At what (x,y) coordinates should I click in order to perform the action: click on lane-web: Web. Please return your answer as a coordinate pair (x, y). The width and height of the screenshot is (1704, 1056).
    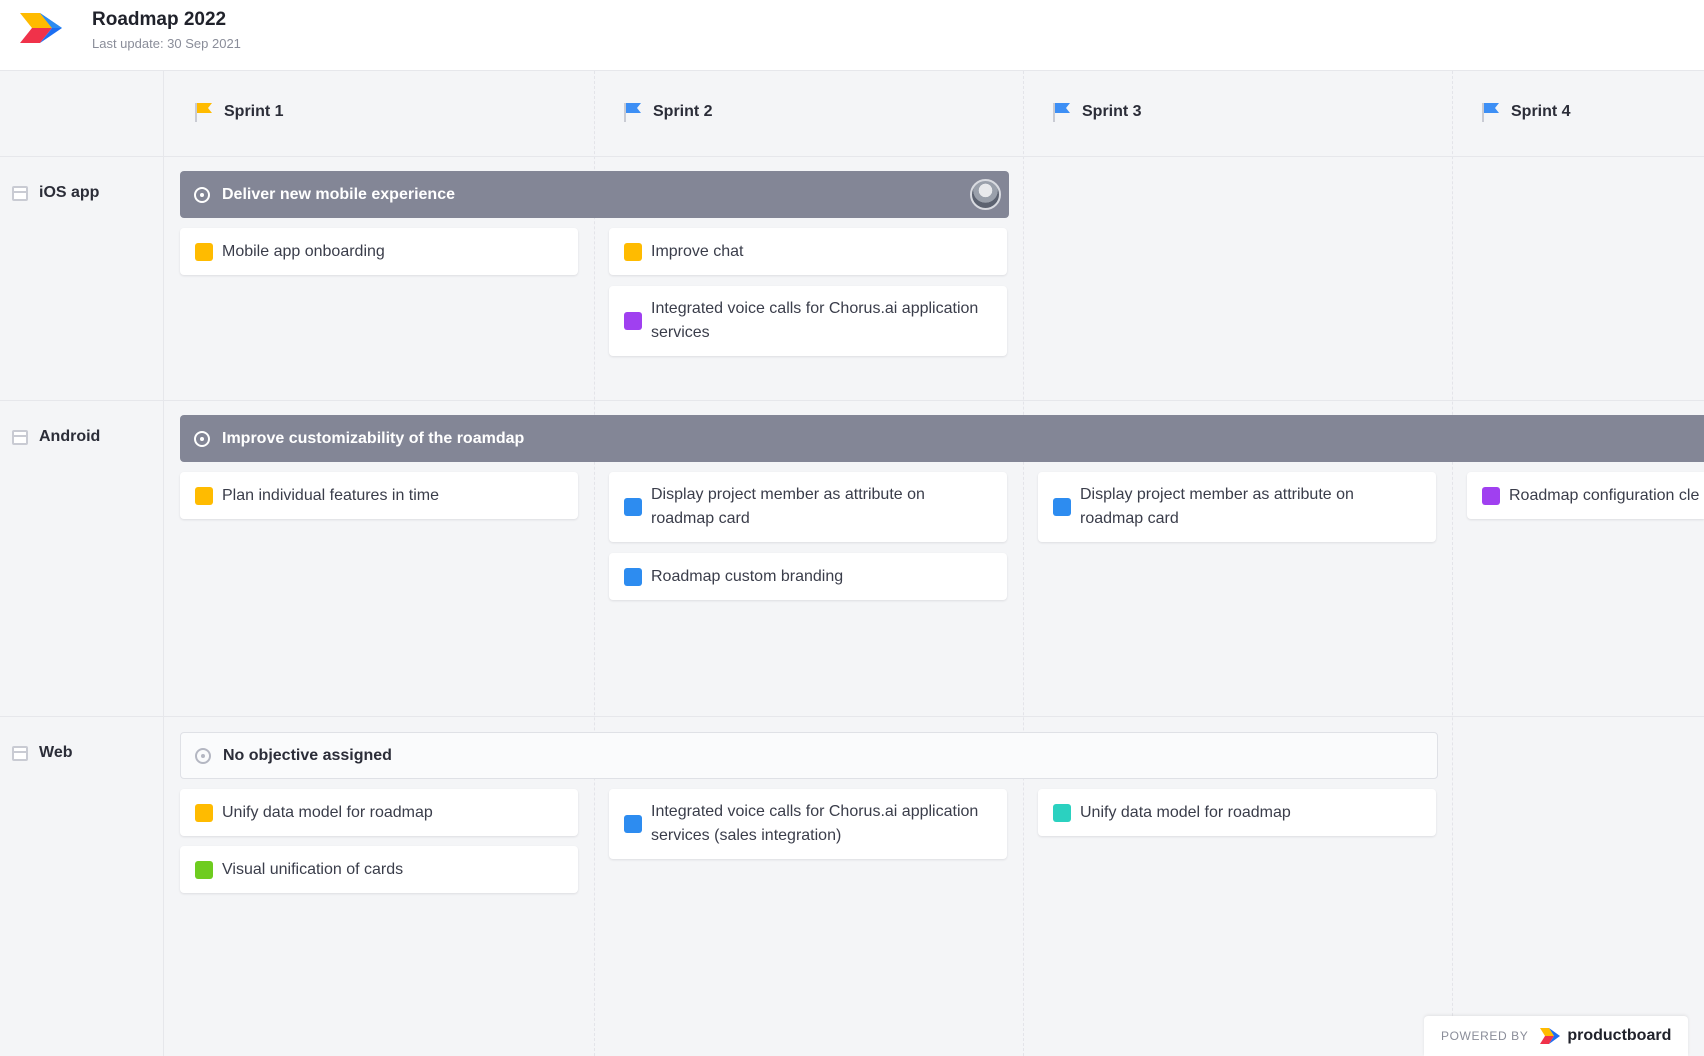
    Looking at the image, I should click on (42, 753).